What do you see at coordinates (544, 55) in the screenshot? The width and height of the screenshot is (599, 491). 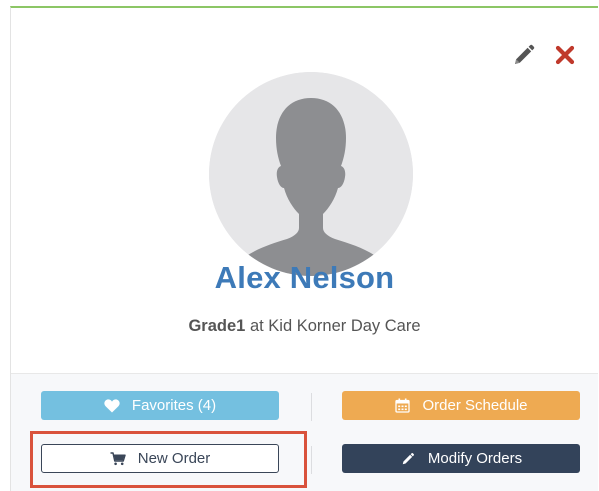 I see `card-header-actions` at bounding box center [544, 55].